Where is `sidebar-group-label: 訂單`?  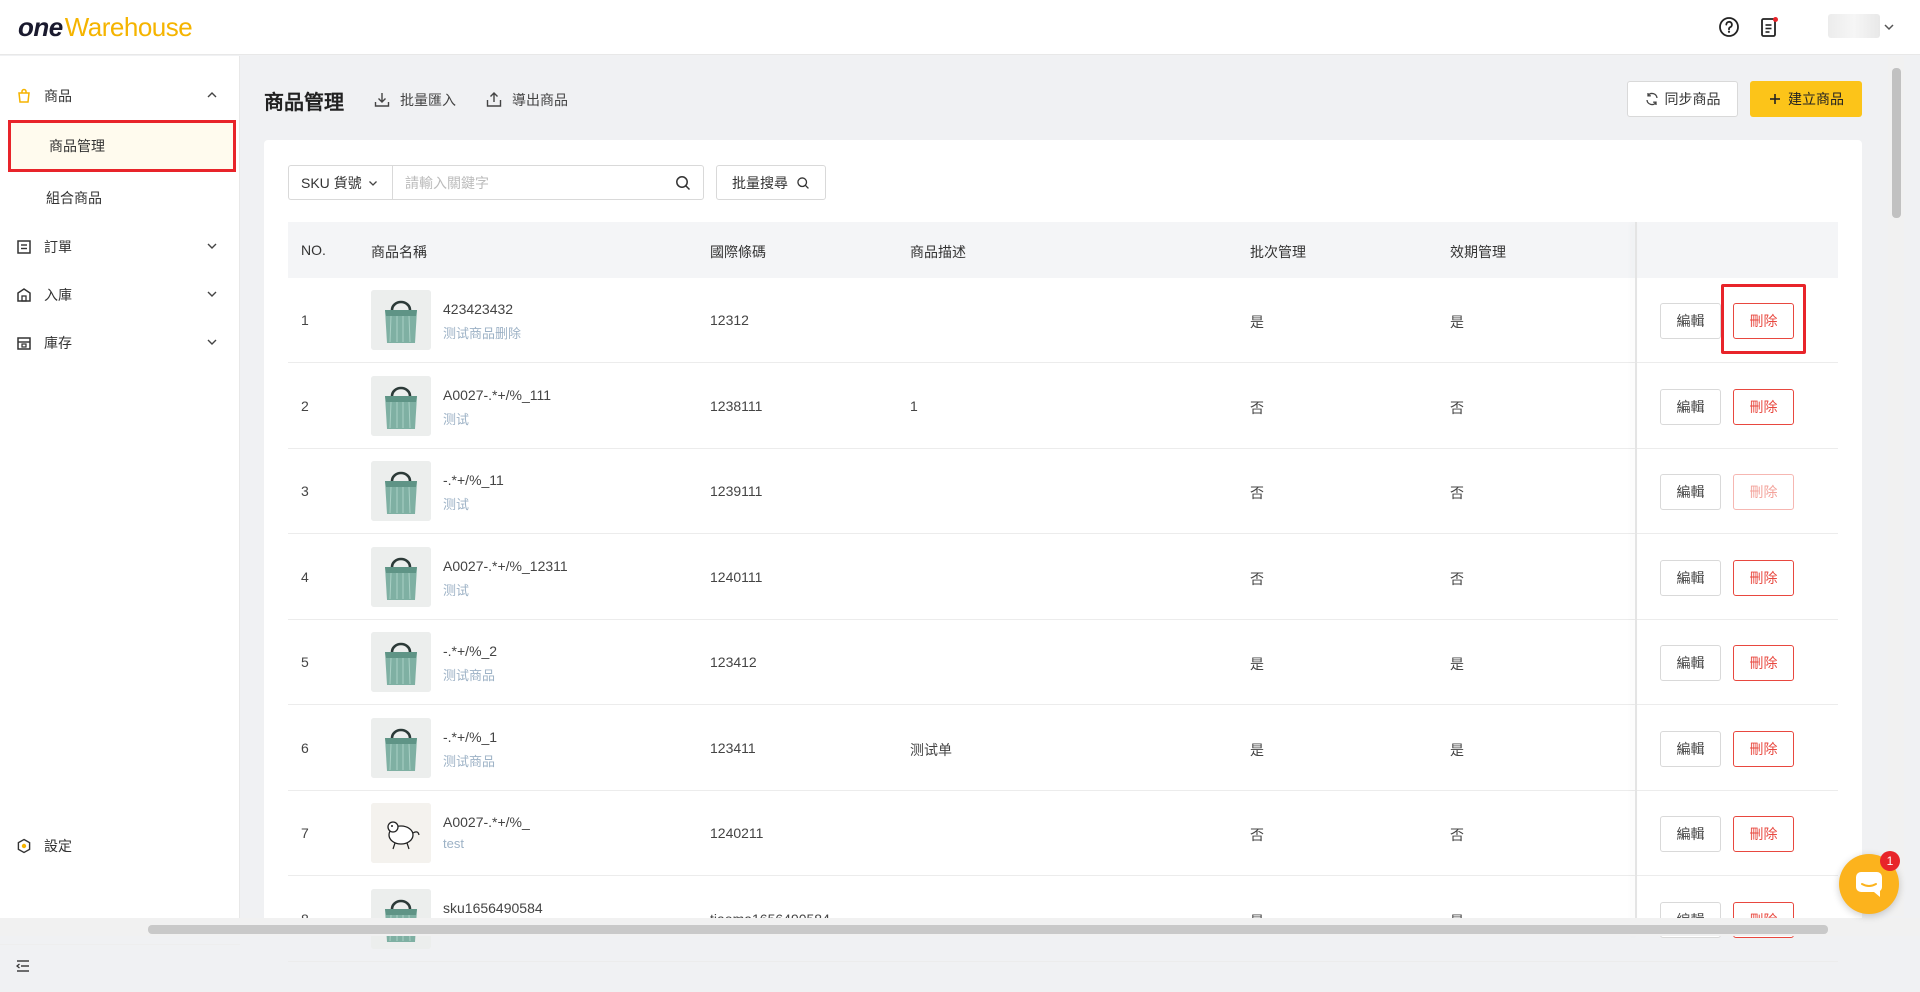 sidebar-group-label: 訂單 is located at coordinates (58, 247).